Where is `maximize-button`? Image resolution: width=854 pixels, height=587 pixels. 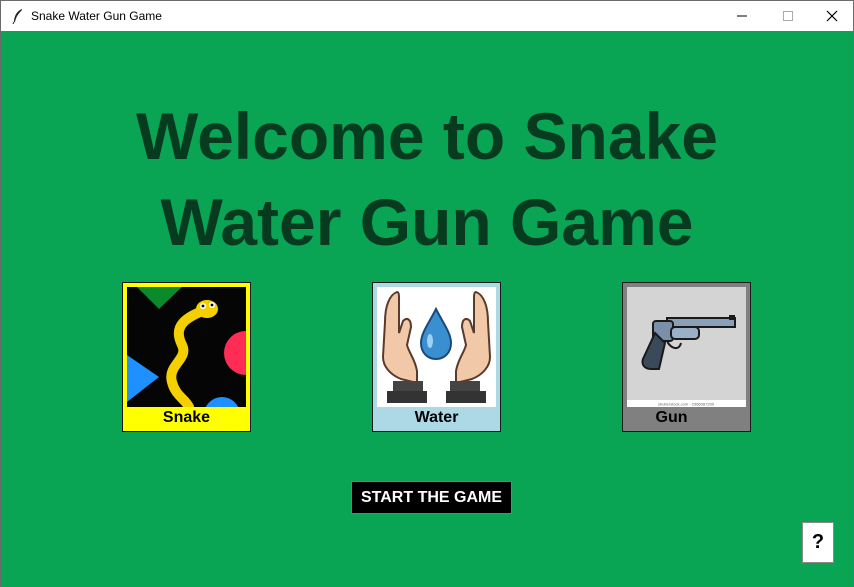 maximize-button is located at coordinates (788, 16).